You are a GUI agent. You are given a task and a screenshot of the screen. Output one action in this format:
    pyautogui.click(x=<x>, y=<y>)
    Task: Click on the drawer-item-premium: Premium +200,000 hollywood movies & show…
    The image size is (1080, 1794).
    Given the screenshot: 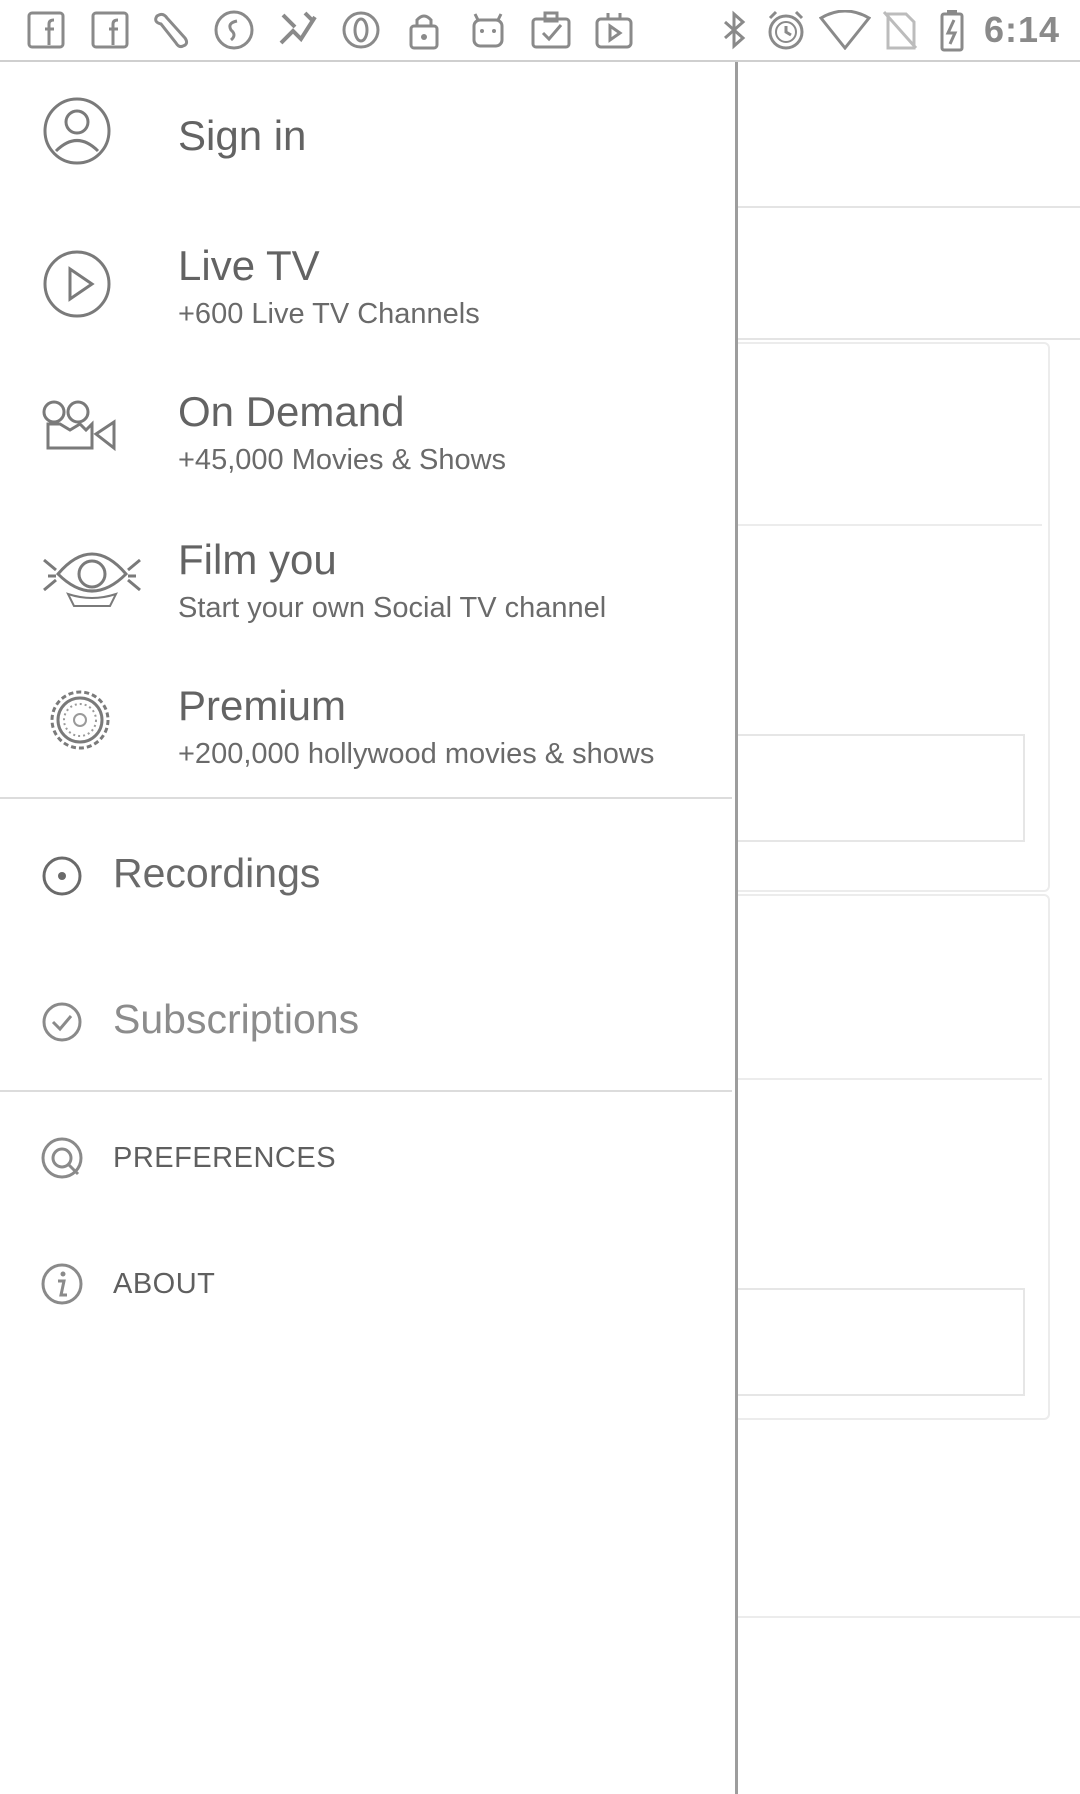 What is the action you would take?
    pyautogui.click(x=367, y=730)
    